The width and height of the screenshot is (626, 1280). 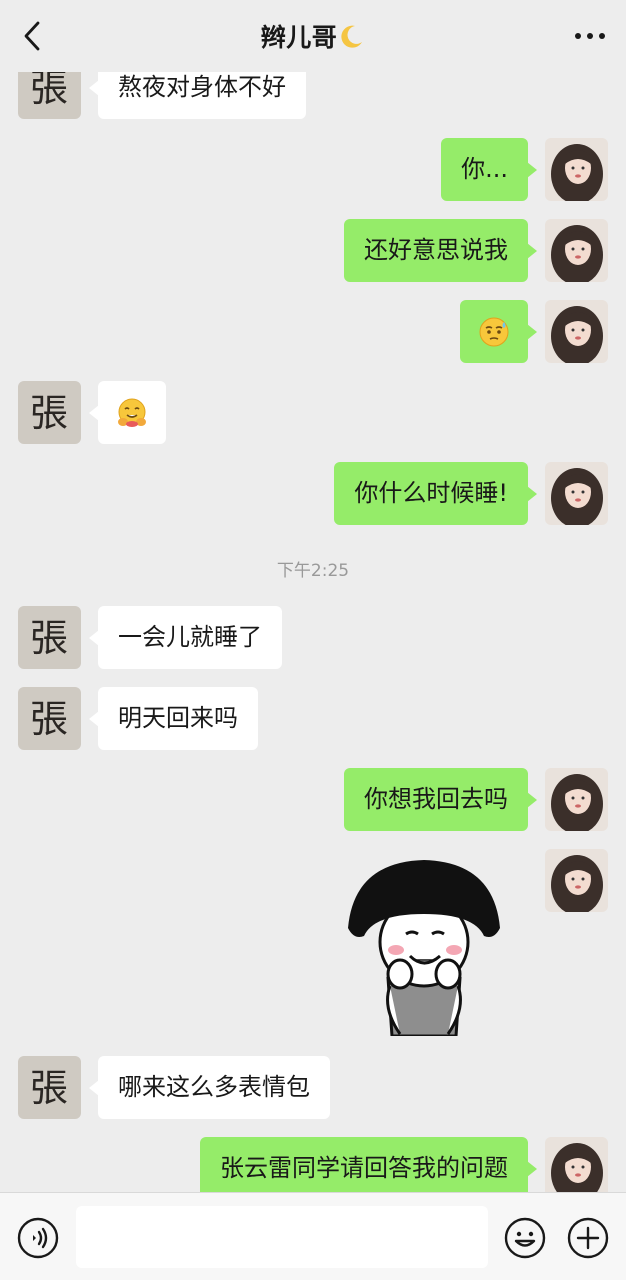 I want to click on emoji-button, so click(x=525, y=1238).